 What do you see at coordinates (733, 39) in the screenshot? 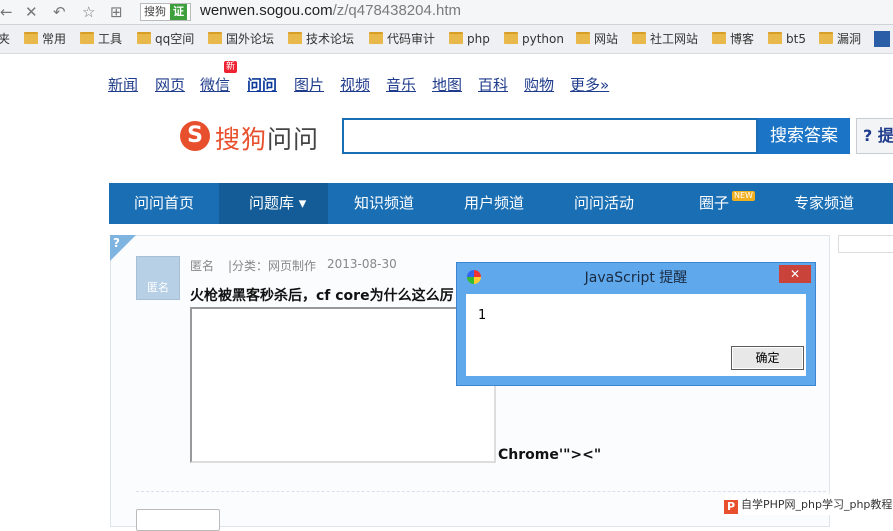
I see `bookmark-item: 博客` at bounding box center [733, 39].